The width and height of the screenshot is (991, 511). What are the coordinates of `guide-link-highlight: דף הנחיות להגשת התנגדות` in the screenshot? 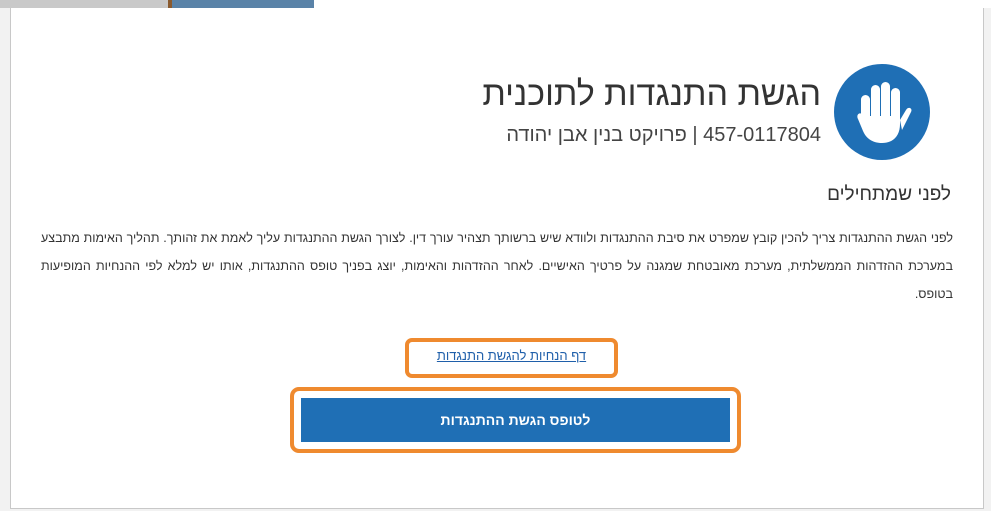 It's located at (511, 358).